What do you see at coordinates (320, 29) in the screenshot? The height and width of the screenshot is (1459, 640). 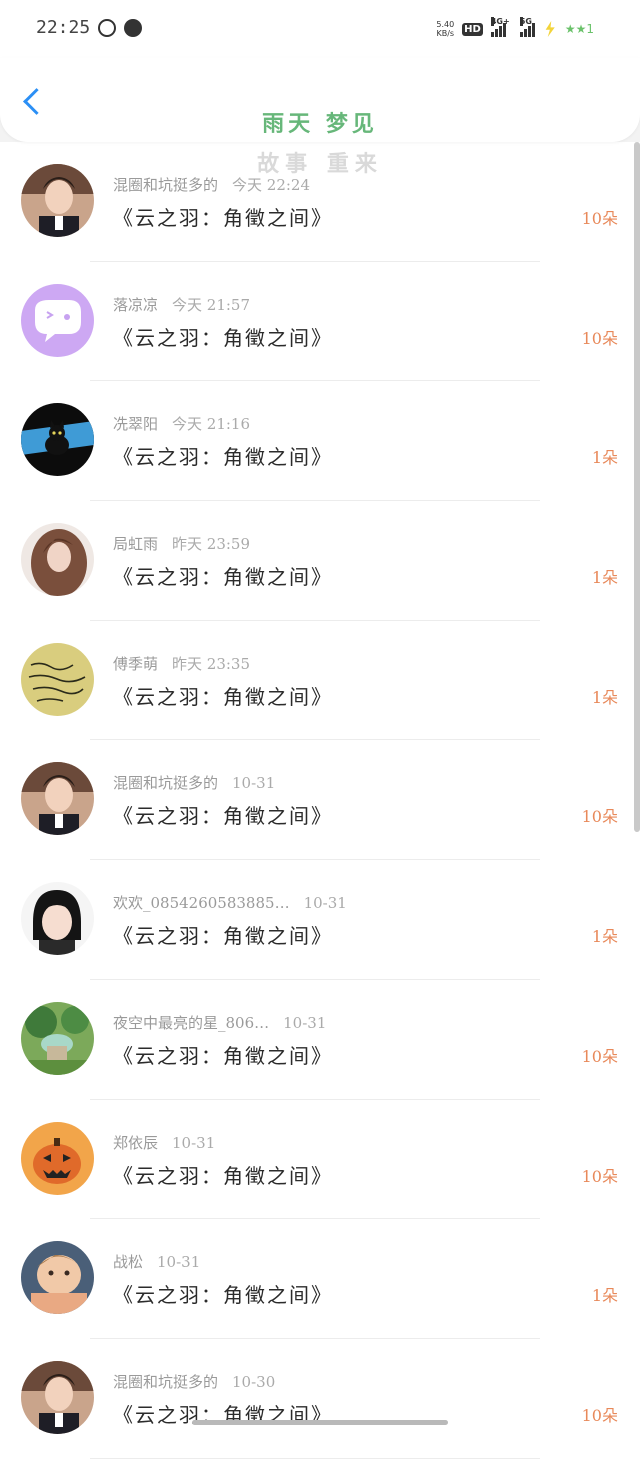 I see `status-bar: 22:25 5.40 KB/s HD 4G+ 5G ★★1` at bounding box center [320, 29].